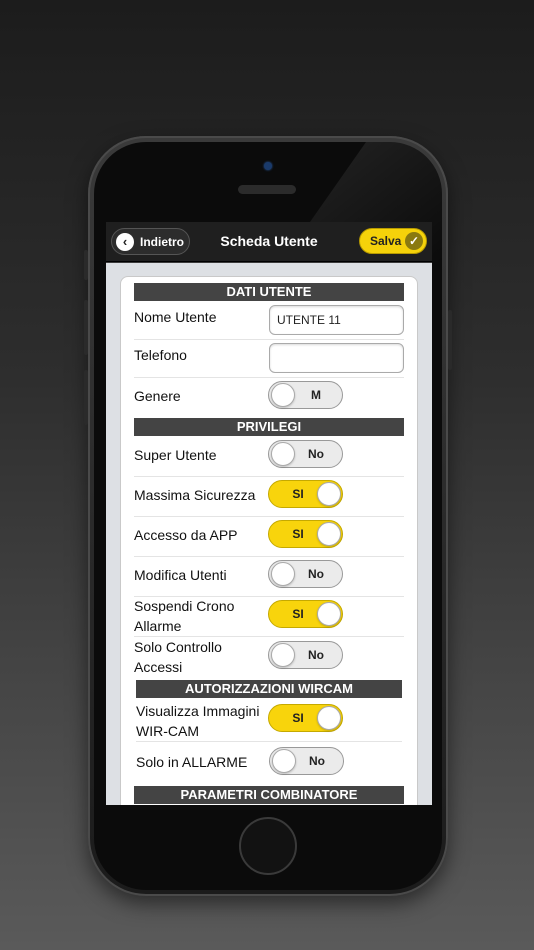 The image size is (534, 950). What do you see at coordinates (184, 606) in the screenshot?
I see `sospendi-crono-label-line1: Sospendi Crono` at bounding box center [184, 606].